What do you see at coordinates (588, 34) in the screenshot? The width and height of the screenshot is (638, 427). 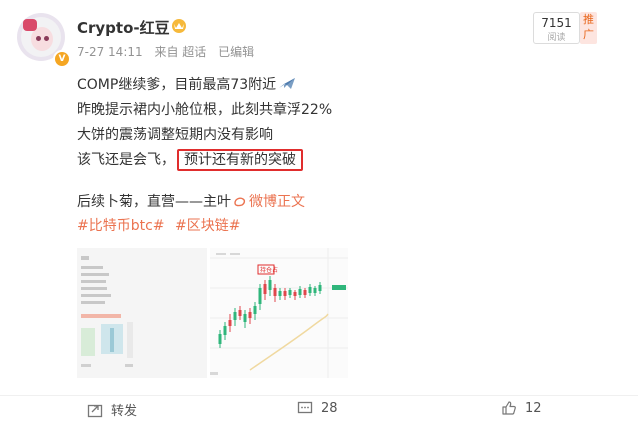 I see `promote-label-2: 广` at bounding box center [588, 34].